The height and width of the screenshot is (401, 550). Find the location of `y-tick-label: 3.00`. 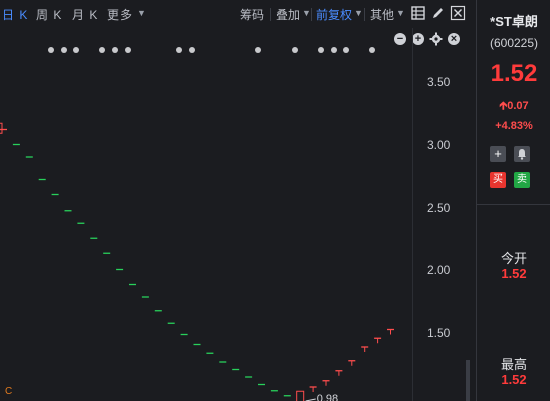

y-tick-label: 3.00 is located at coordinates (439, 145).